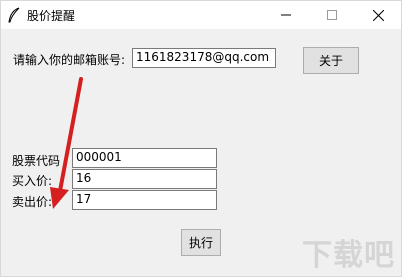 This screenshot has height=278, width=402. What do you see at coordinates (69, 60) in the screenshot?
I see `email-label: 请输入你的邮箱账号:` at bounding box center [69, 60].